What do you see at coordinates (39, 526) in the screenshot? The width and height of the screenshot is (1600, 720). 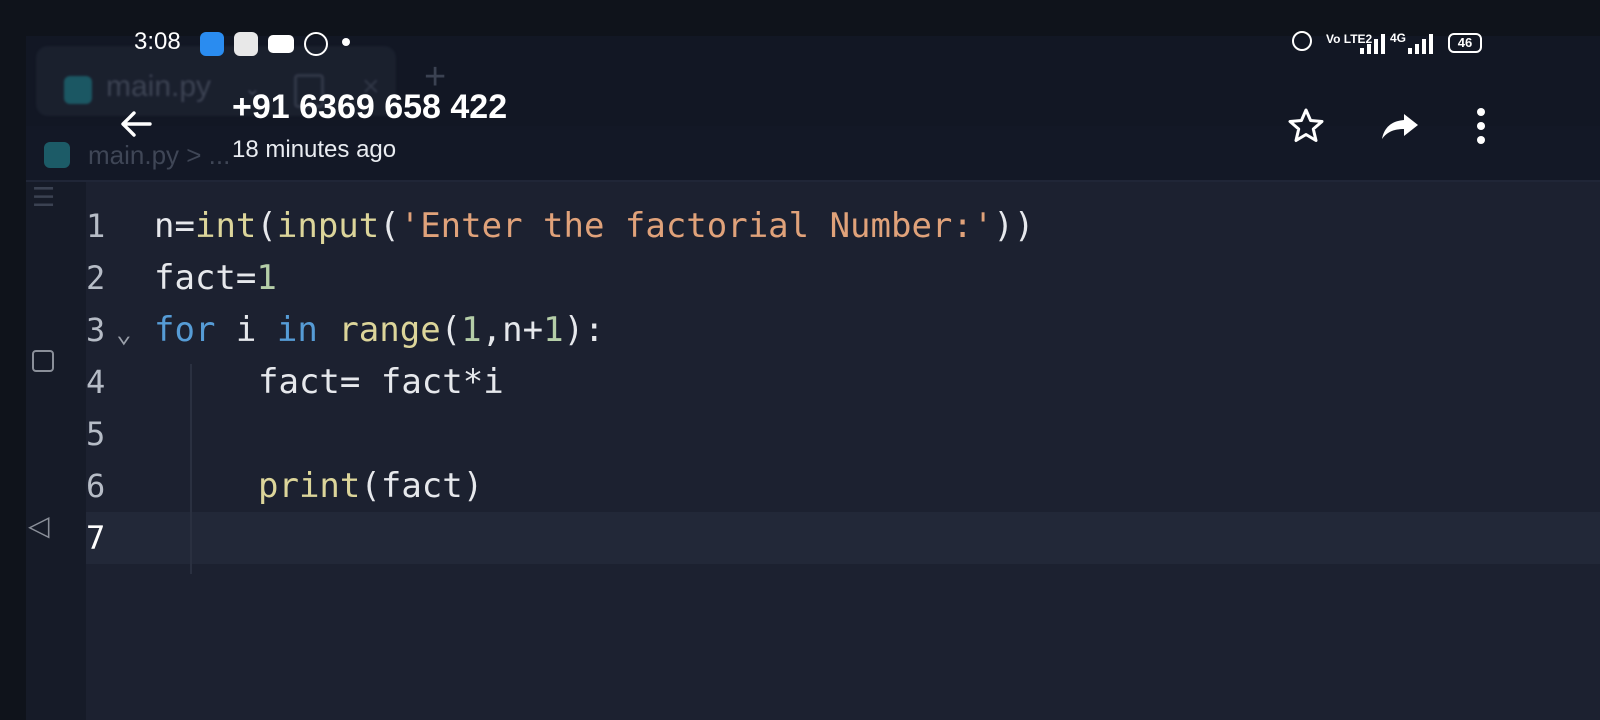 I see `nav-back-icon: ◁` at bounding box center [39, 526].